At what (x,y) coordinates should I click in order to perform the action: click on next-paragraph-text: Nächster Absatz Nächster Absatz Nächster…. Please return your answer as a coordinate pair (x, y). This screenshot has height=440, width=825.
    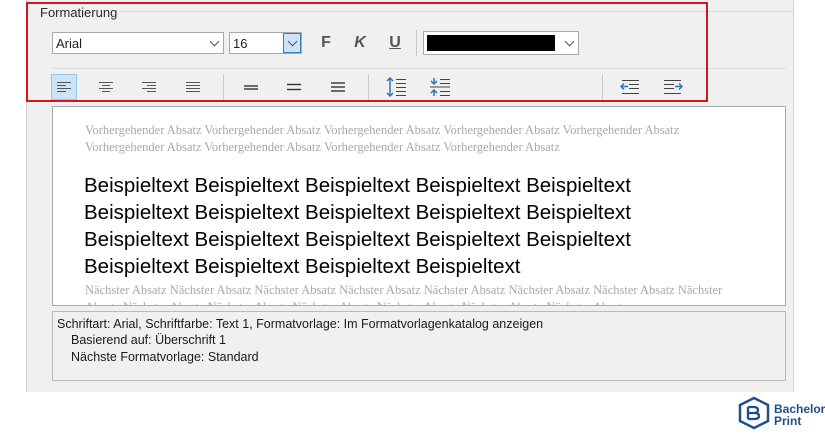
    Looking at the image, I should click on (404, 294).